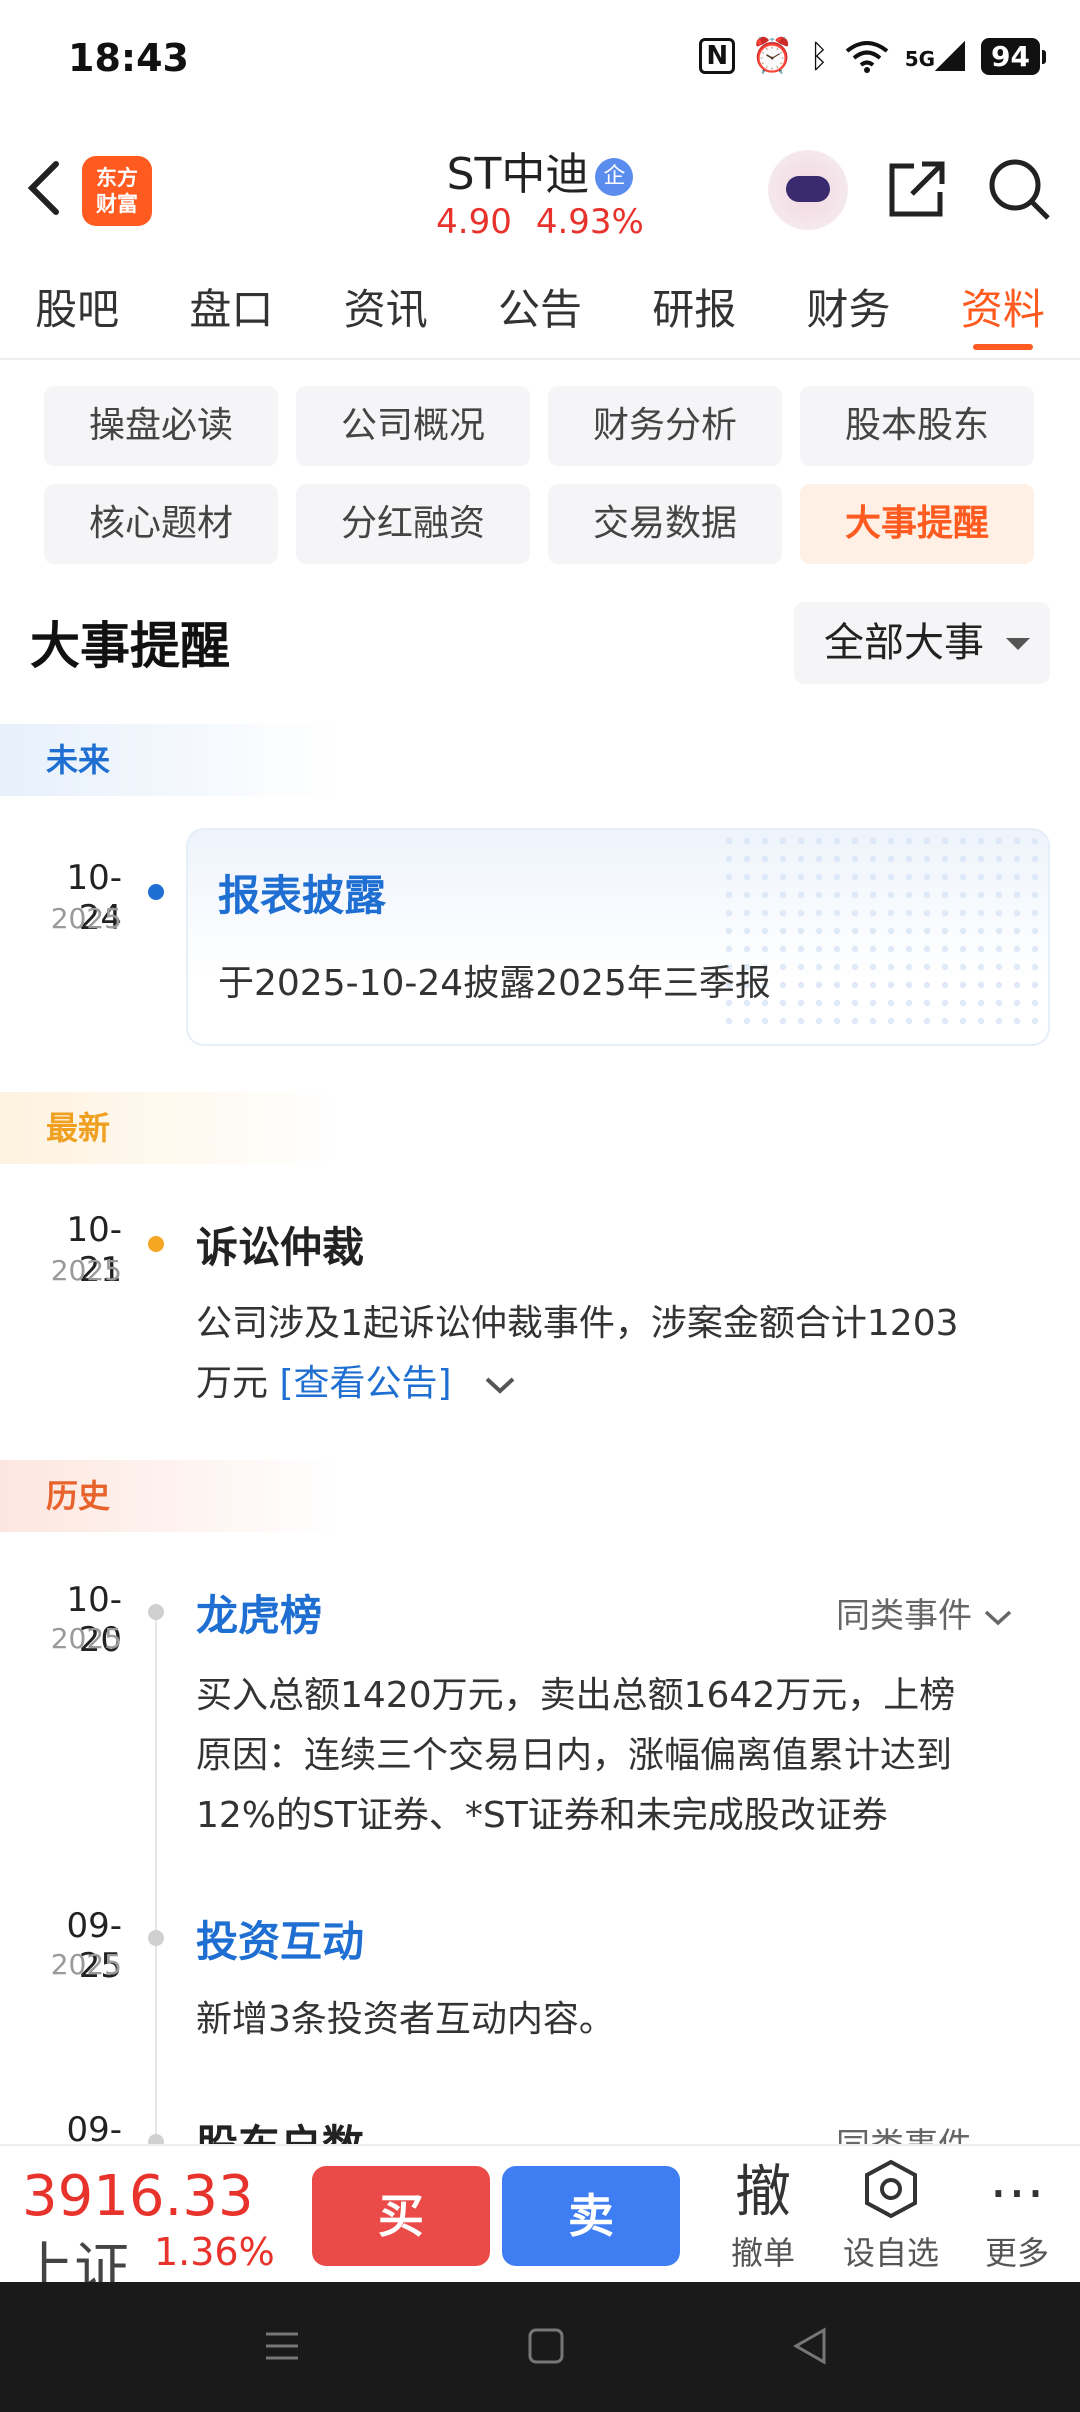  I want to click on battery-icon: 94, so click(1013, 56).